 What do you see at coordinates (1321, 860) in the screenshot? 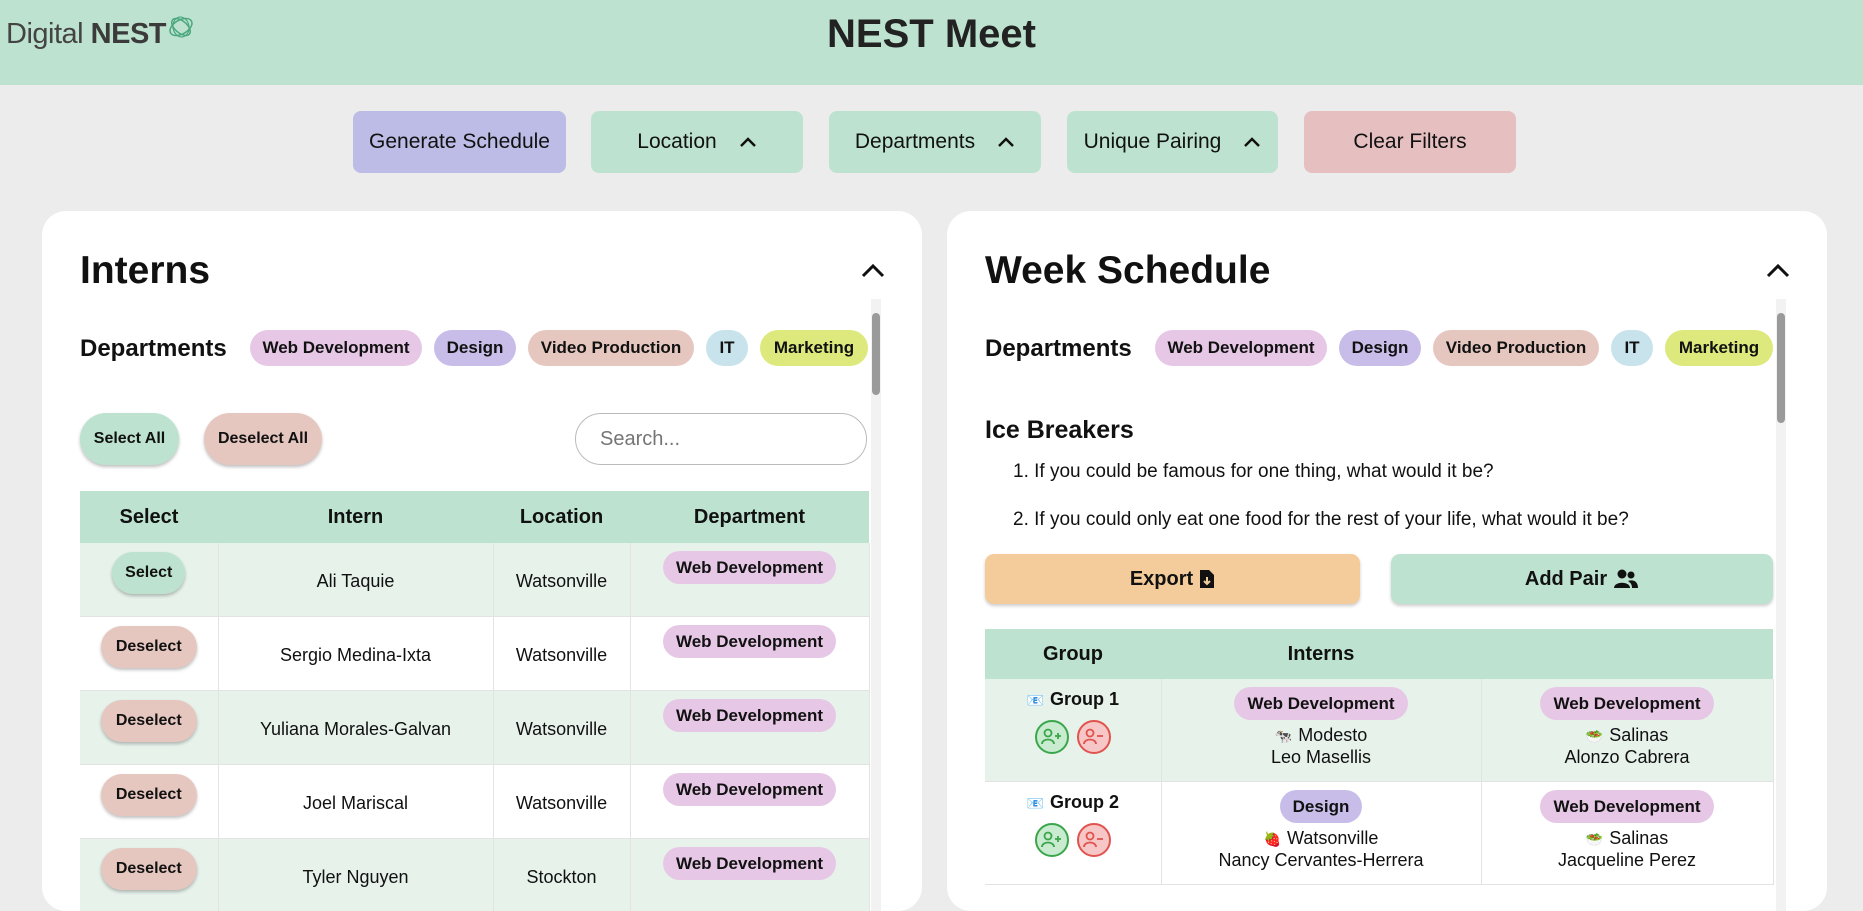
I see `member-name: Nancy Cervantes-Herrera` at bounding box center [1321, 860].